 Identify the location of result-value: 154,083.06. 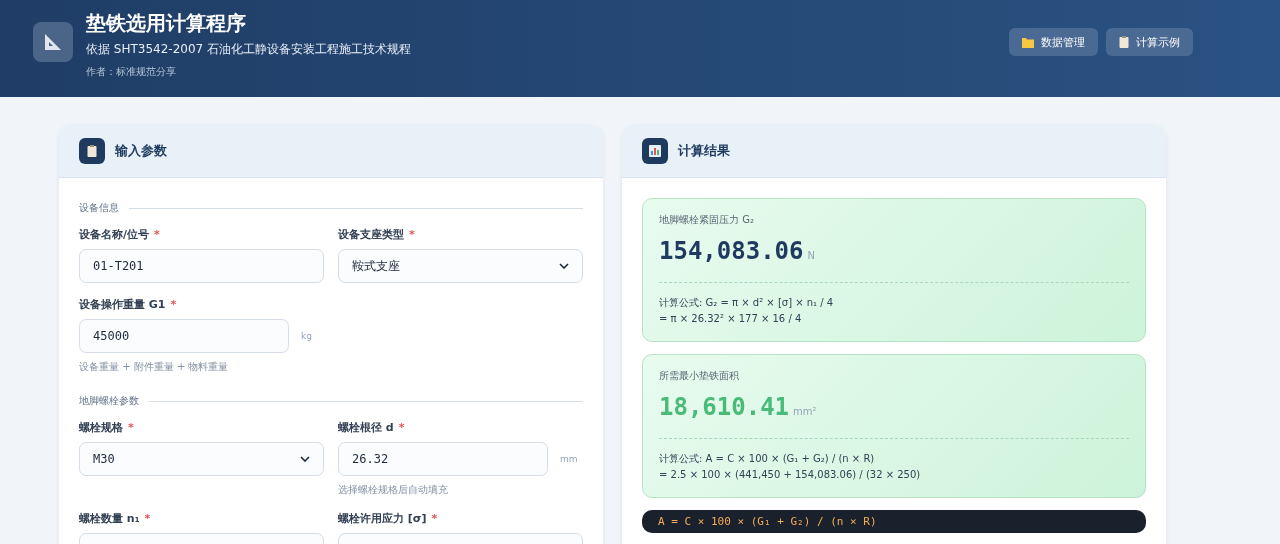
(731, 251).